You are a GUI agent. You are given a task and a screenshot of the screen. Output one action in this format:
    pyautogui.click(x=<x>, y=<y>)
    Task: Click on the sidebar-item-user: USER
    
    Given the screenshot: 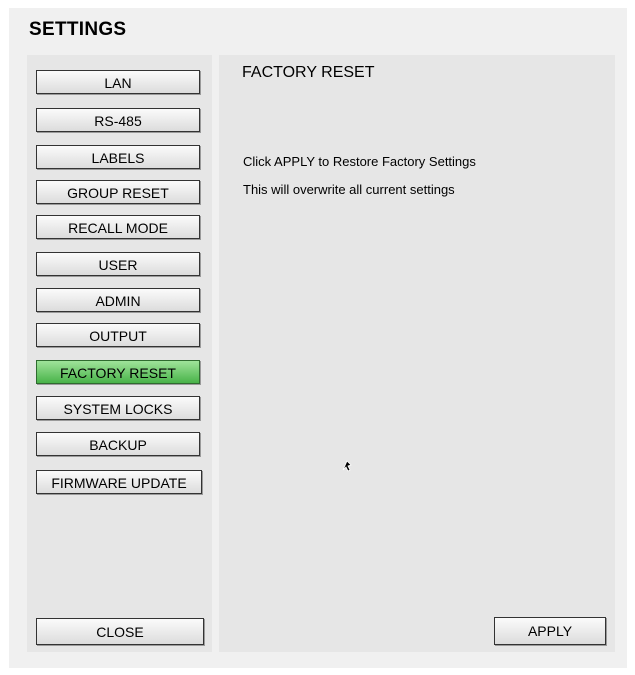 What is the action you would take?
    pyautogui.click(x=118, y=264)
    